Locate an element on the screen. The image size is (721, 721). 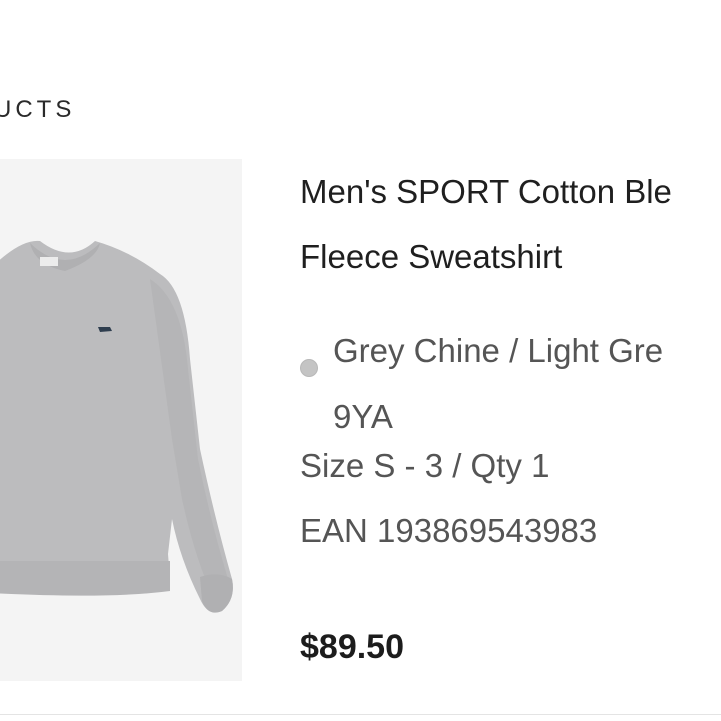
color-label: Grey Chine / Light Gre 9YA is located at coordinates (498, 384).